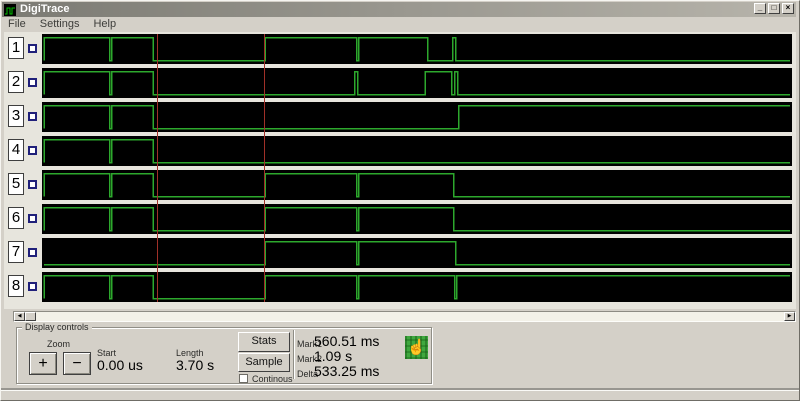  What do you see at coordinates (16, 286) in the screenshot?
I see `channel-label-8: 8` at bounding box center [16, 286].